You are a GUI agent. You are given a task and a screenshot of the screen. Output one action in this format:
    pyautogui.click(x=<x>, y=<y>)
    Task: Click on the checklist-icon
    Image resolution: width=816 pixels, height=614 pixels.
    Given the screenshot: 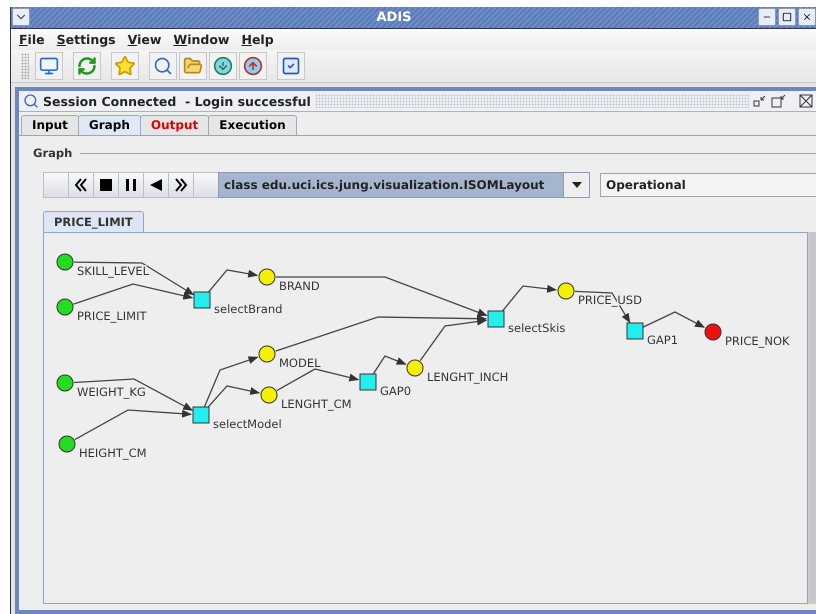 What is the action you would take?
    pyautogui.click(x=291, y=66)
    